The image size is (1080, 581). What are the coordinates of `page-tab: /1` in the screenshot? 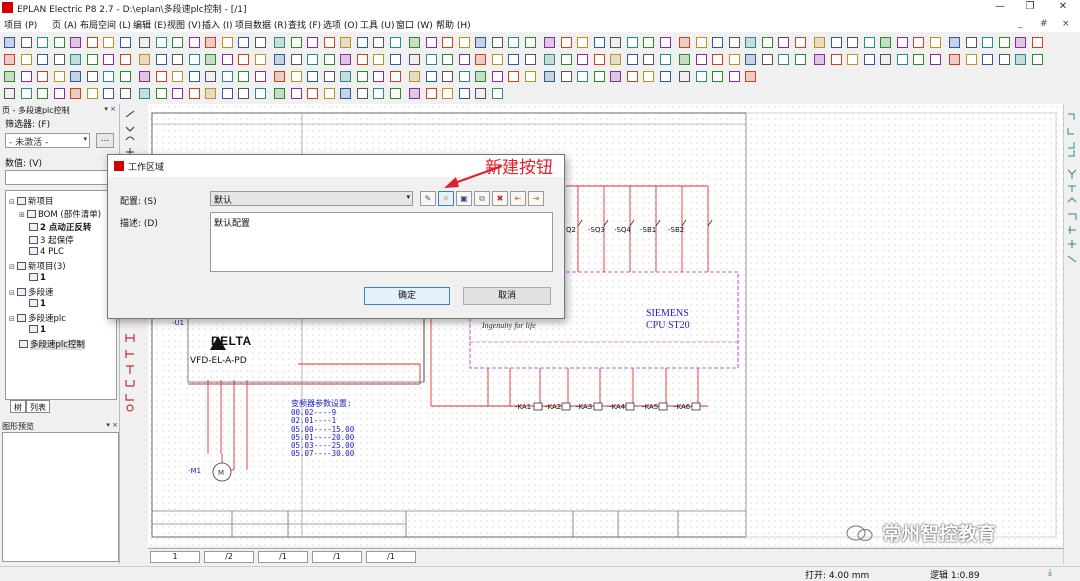 It's located at (391, 557).